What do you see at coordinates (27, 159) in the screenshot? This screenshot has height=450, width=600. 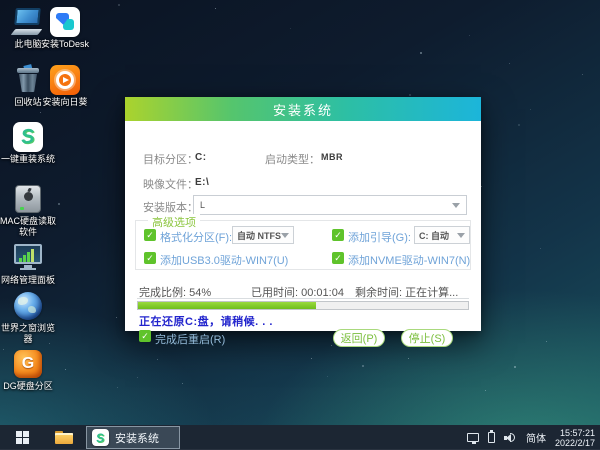 I see `desktop-icon-label: 一键重装系统` at bounding box center [27, 159].